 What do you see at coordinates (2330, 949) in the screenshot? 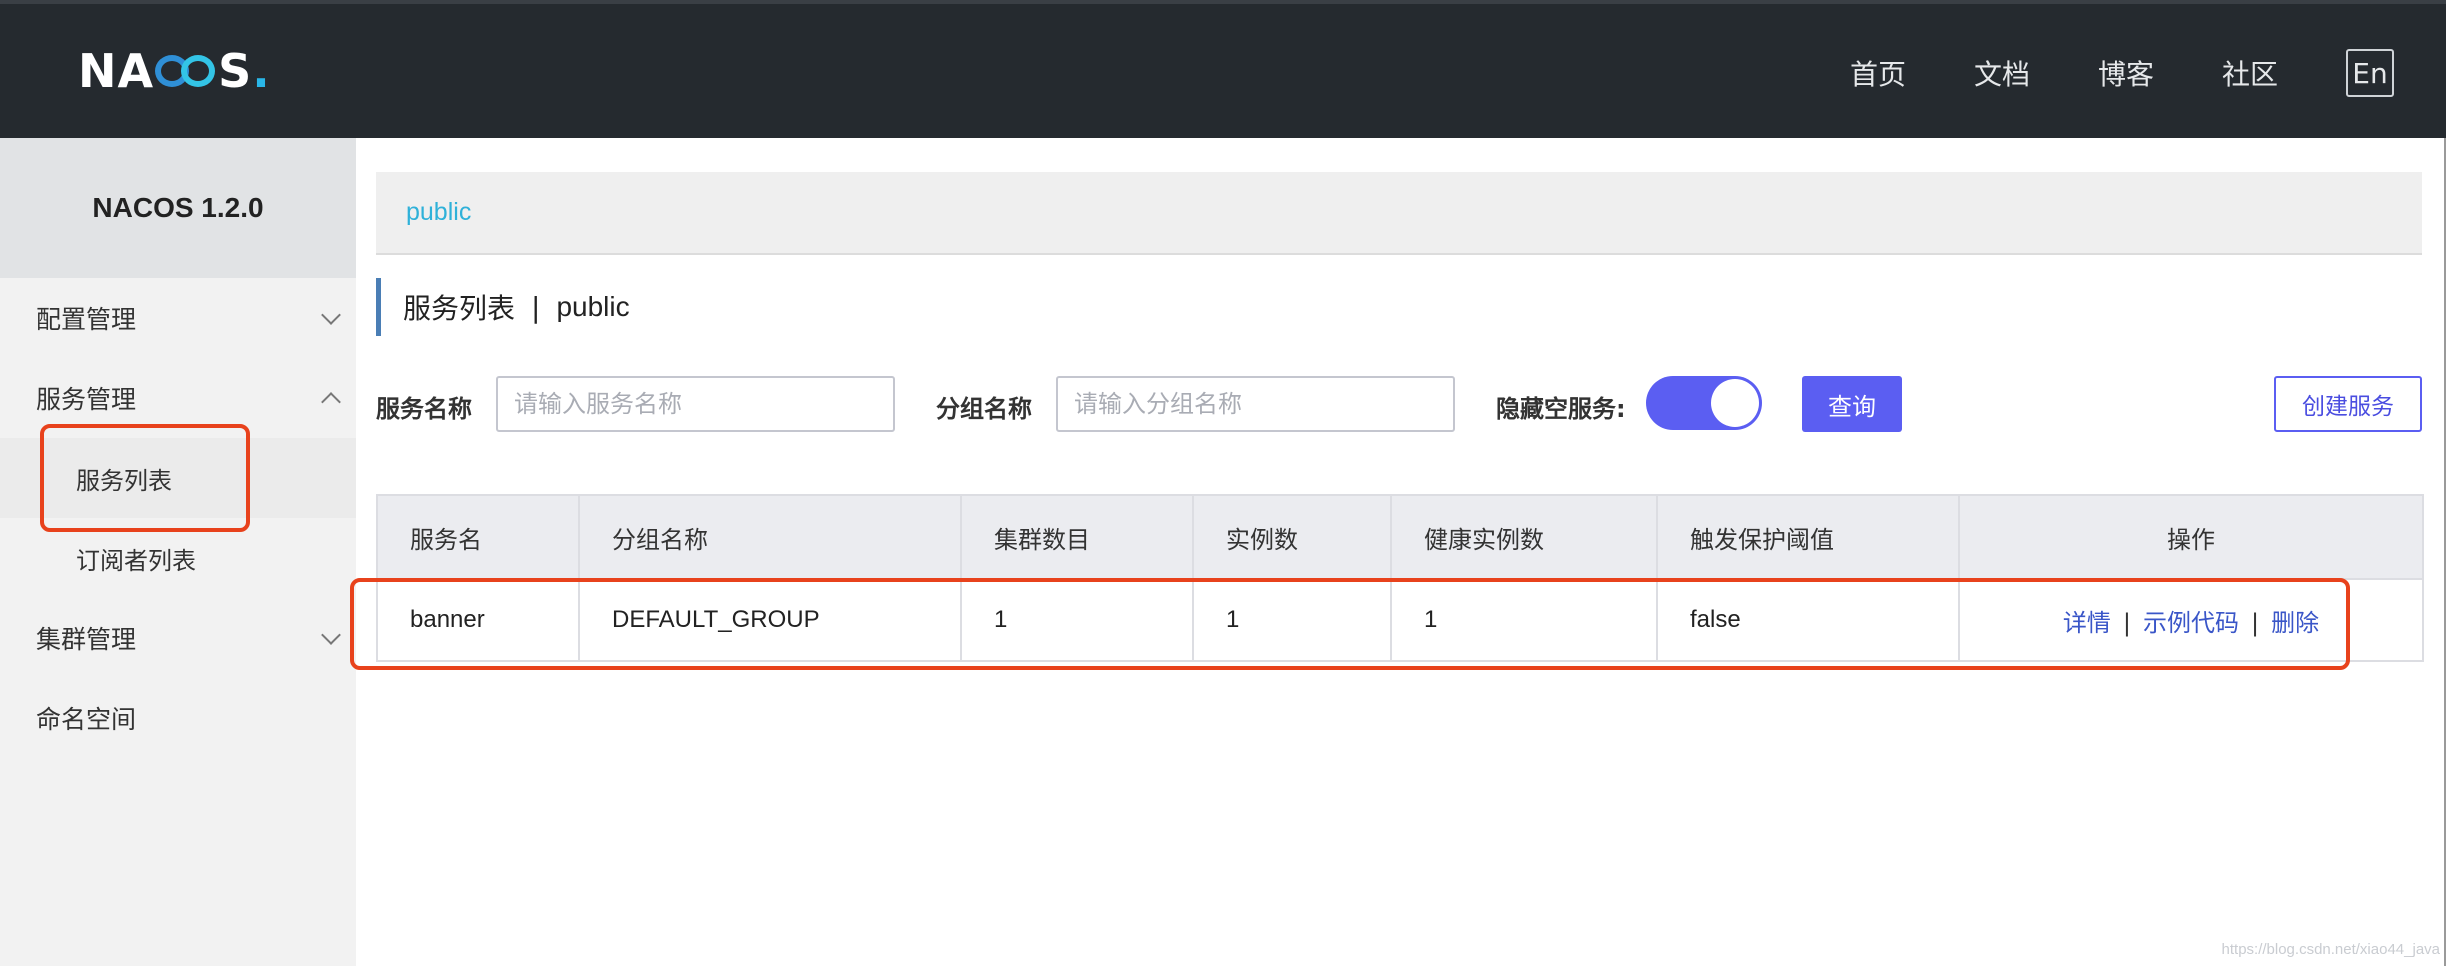
I see `watermark: https://blog.csdn.net/xiao44_java` at bounding box center [2330, 949].